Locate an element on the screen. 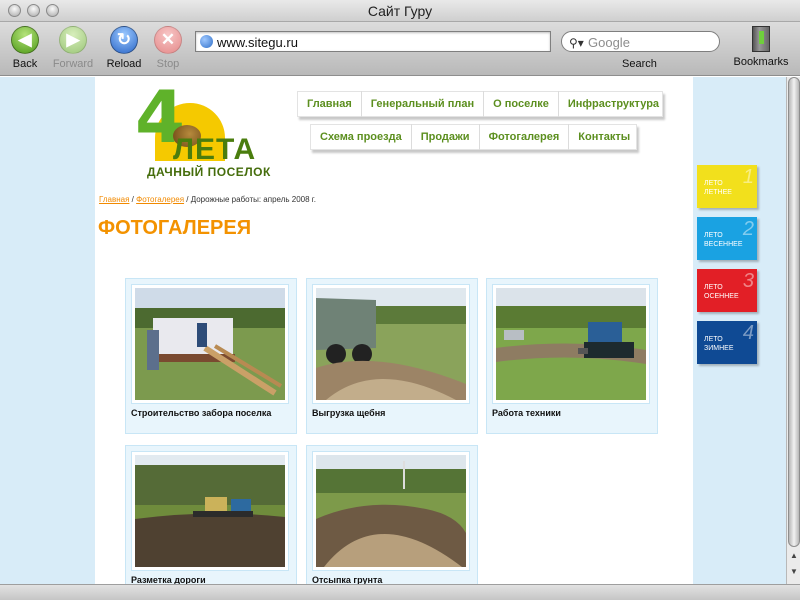 This screenshot has width=800, height=600. season-label: ЛЕТО ЛЕТНЕЕ is located at coordinates (718, 188).